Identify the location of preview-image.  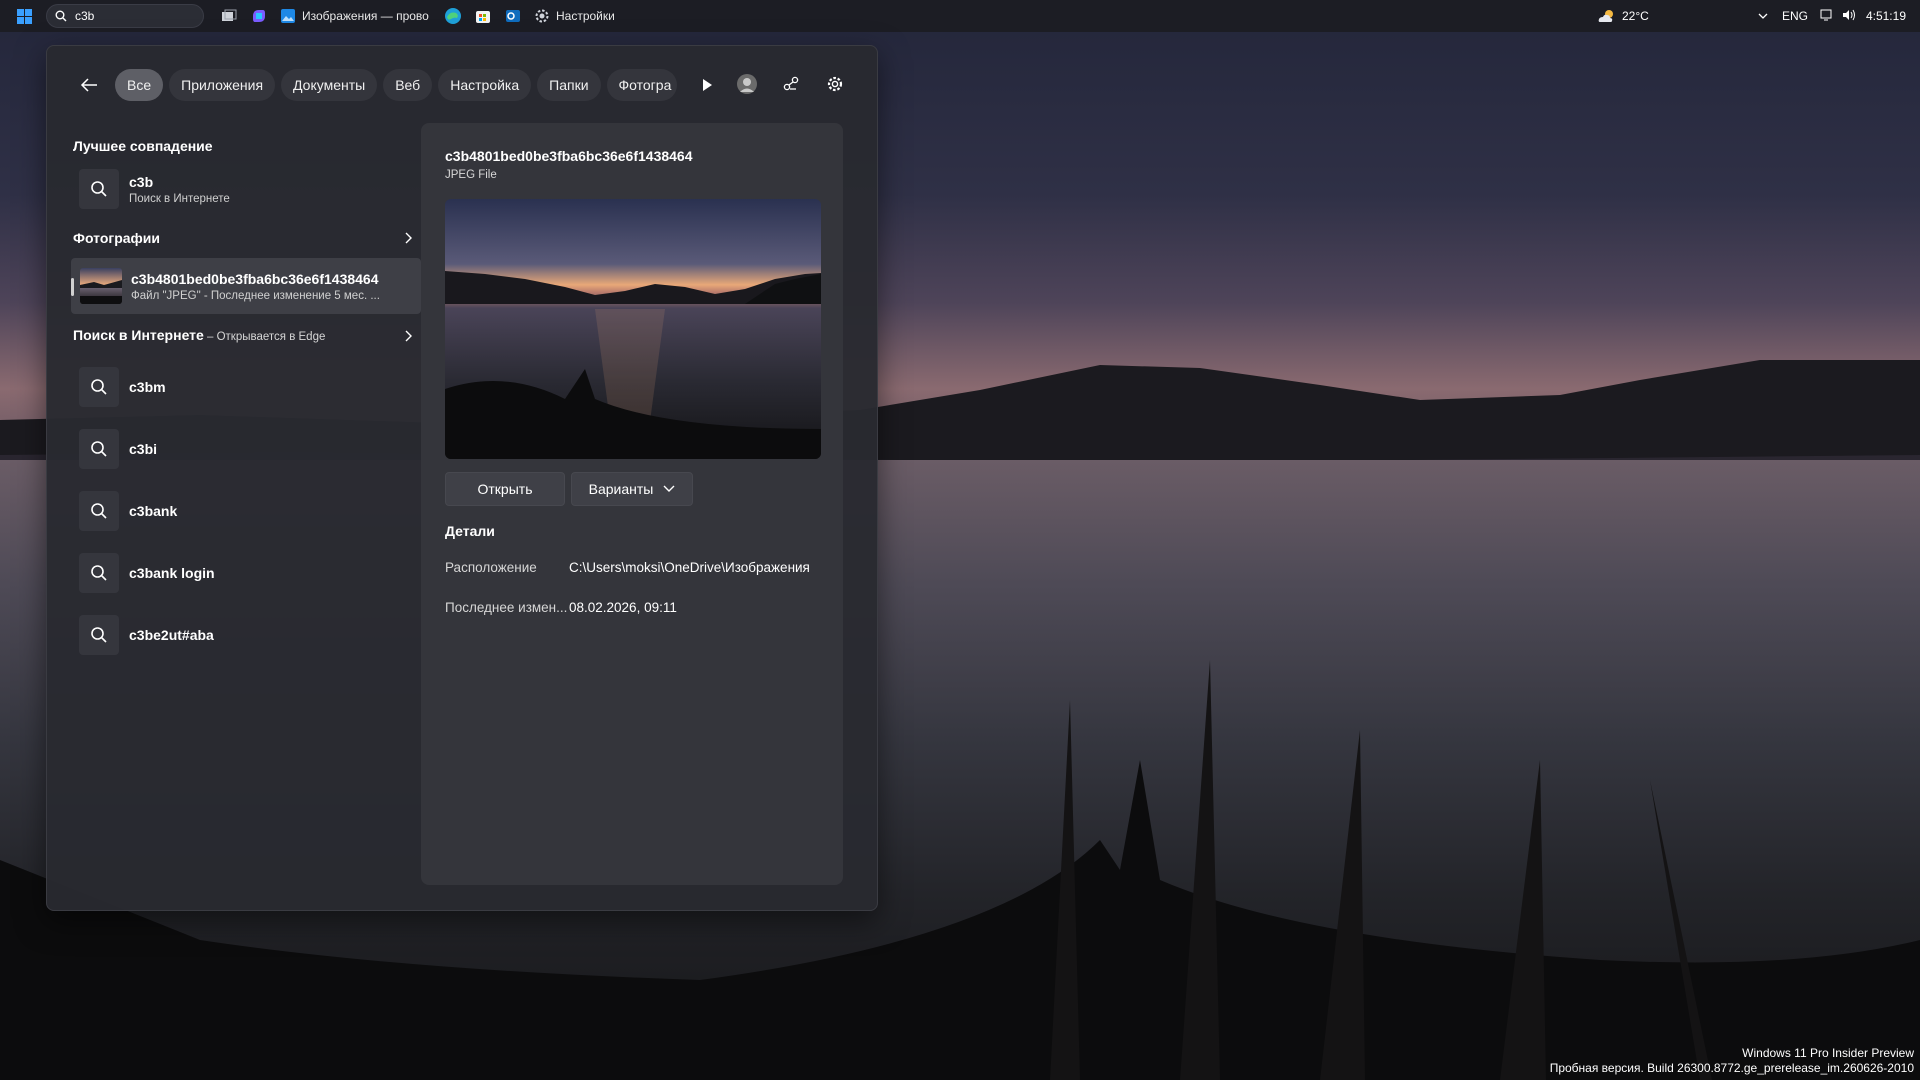
(633, 329).